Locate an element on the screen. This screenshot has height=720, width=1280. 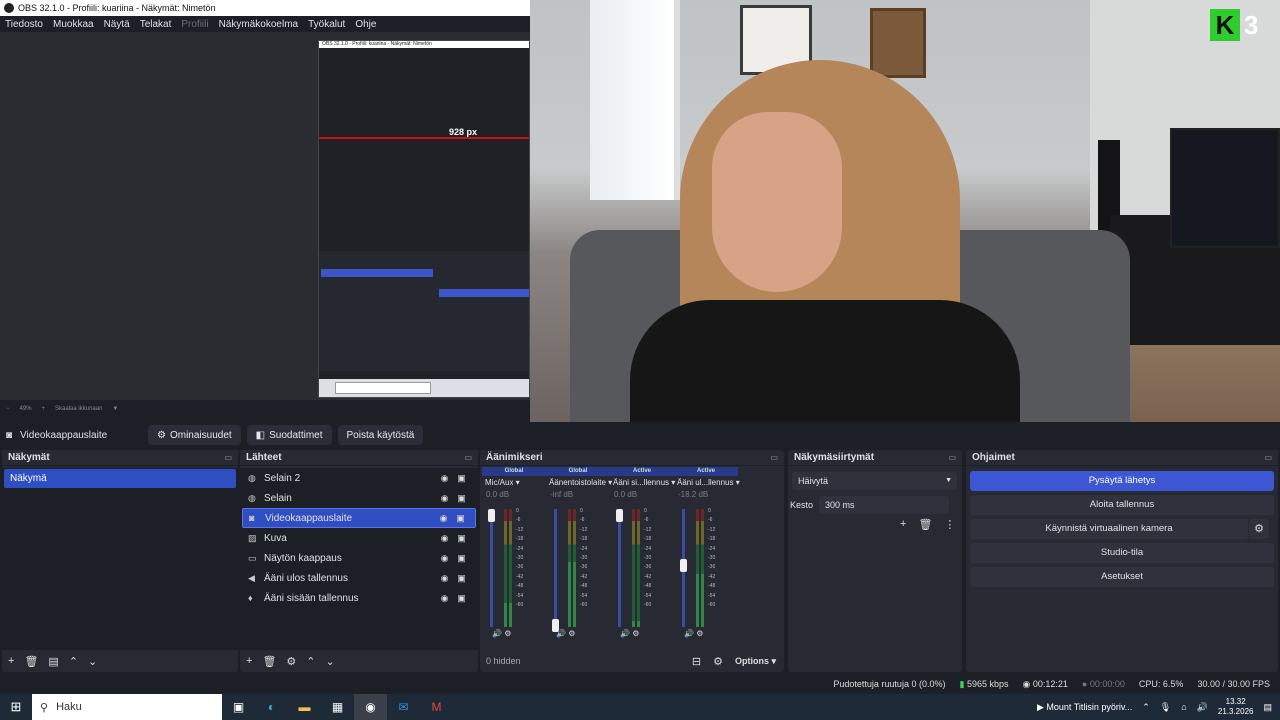
menu-tools: Työkalut is located at coordinates (326, 24).